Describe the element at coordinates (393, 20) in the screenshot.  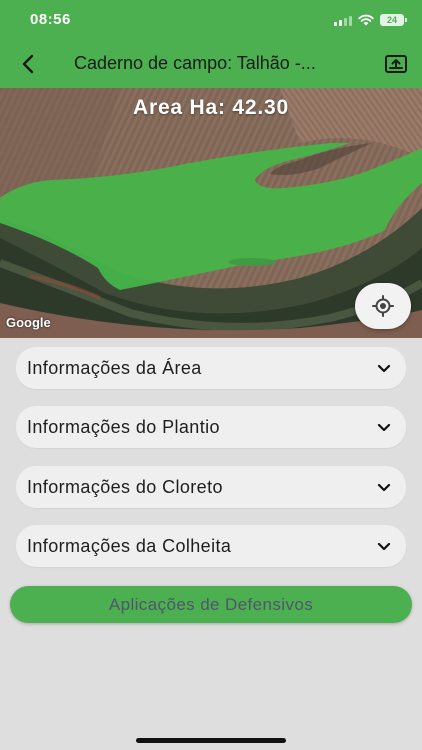
I see `battery-icon: 24` at that location.